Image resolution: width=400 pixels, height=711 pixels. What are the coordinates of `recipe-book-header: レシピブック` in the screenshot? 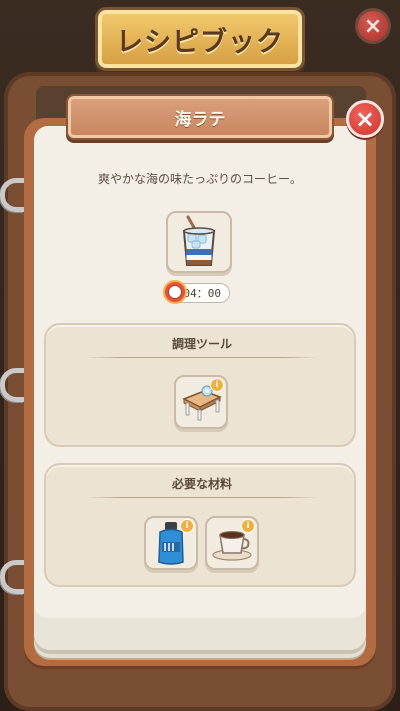 It's located at (200, 39).